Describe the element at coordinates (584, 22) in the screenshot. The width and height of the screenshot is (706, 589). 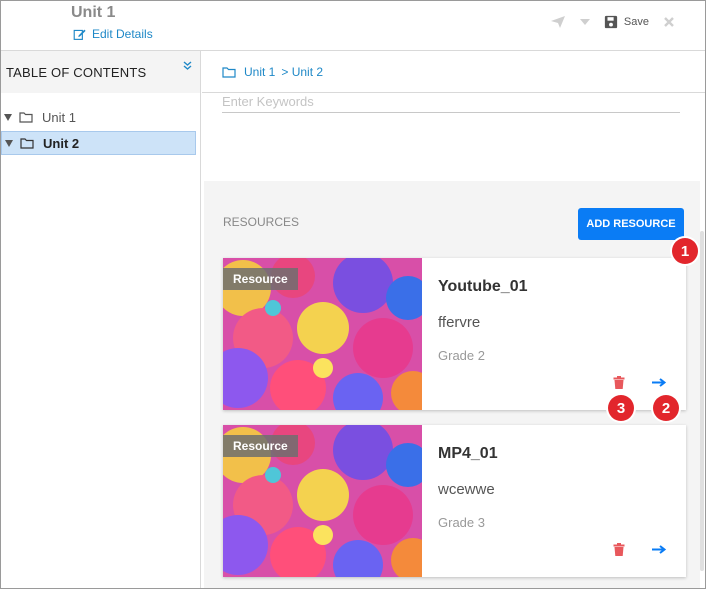
I see `caret-down-icon` at that location.